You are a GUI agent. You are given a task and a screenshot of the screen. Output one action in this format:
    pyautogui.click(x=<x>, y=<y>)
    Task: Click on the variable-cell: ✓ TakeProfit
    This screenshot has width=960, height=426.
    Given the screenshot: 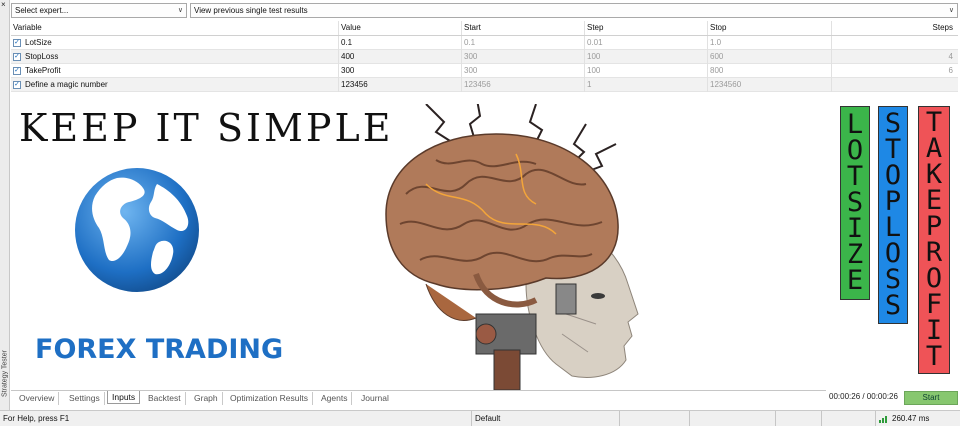 What is the action you would take?
    pyautogui.click(x=175, y=71)
    